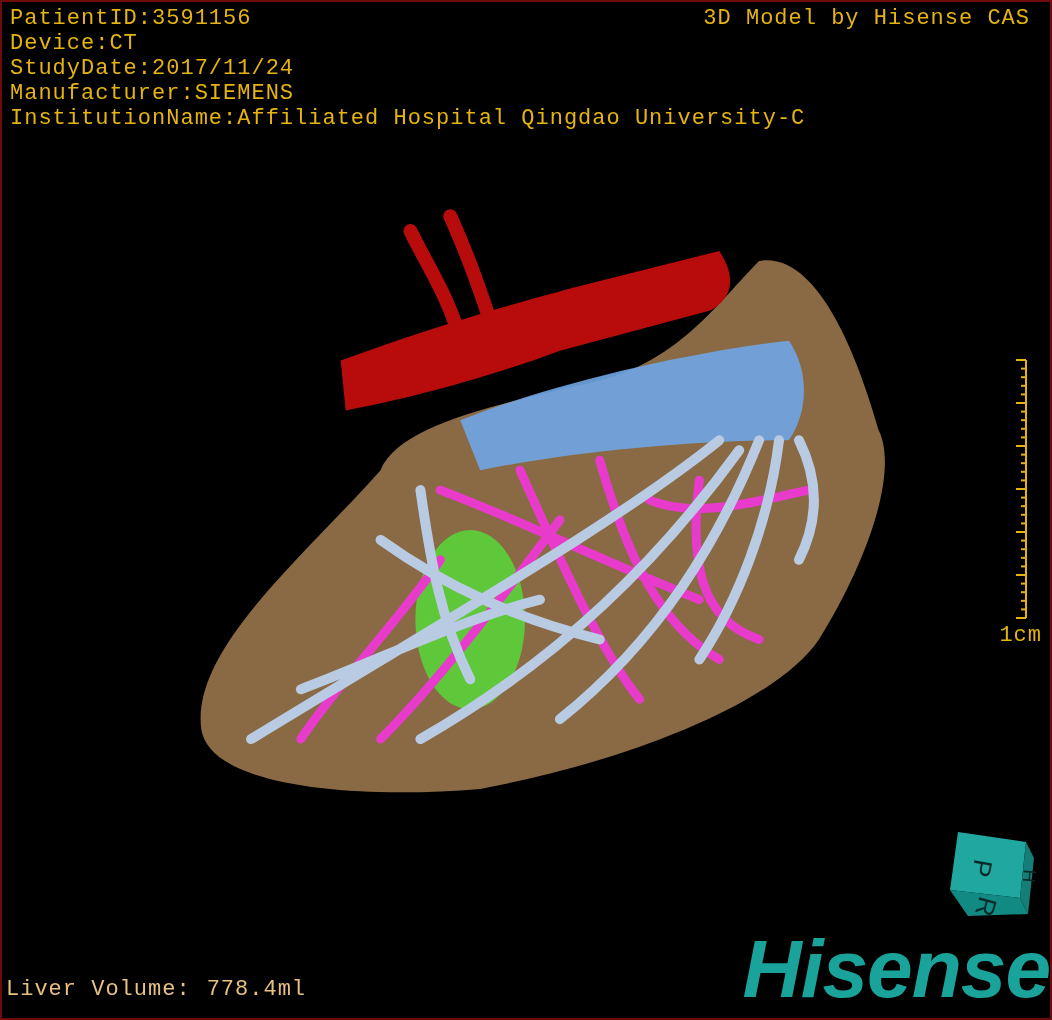  Describe the element at coordinates (152, 93) in the screenshot. I see `info-text: Manufacturer:SIEMENS` at that location.